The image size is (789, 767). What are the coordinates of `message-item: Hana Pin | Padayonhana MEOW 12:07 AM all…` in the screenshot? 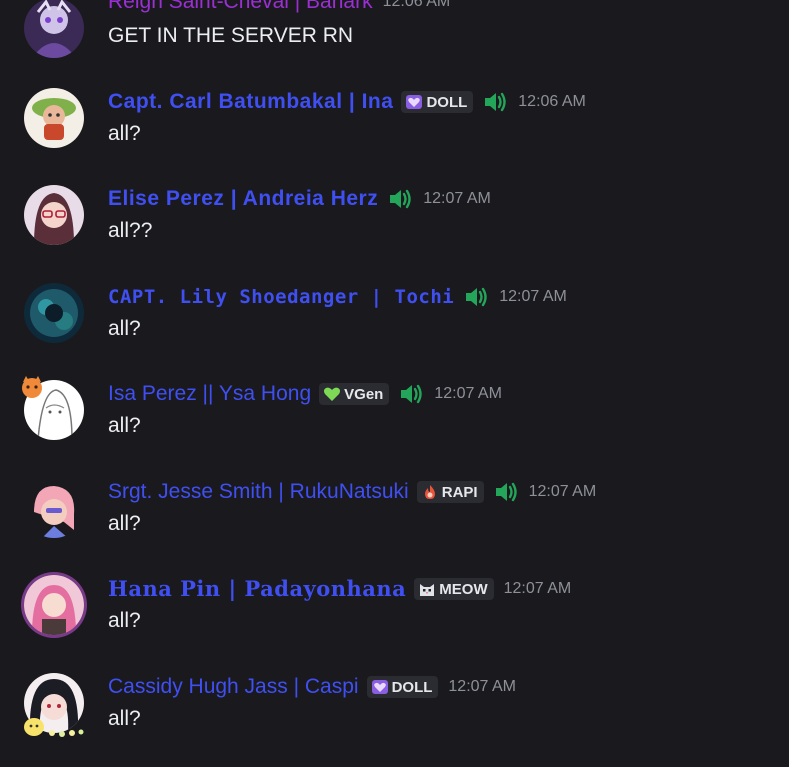 It's located at (394, 621).